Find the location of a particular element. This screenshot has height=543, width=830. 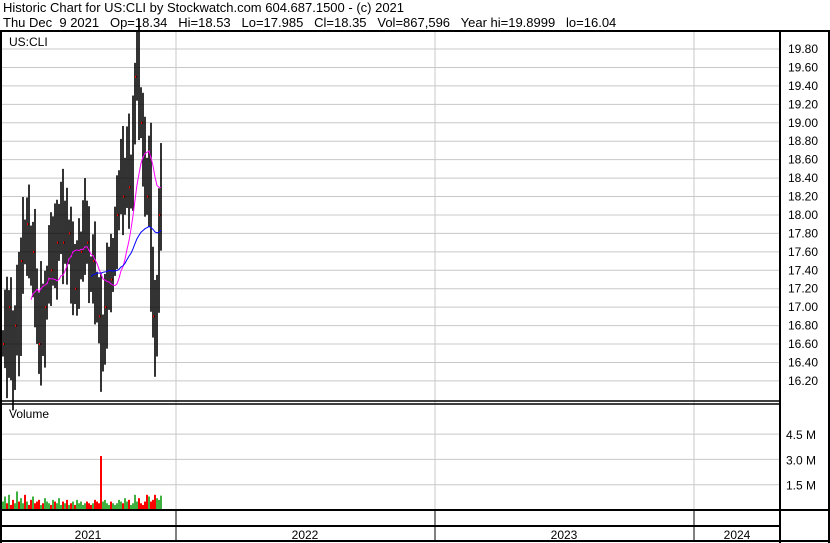

year-label: 2022 is located at coordinates (305, 535).